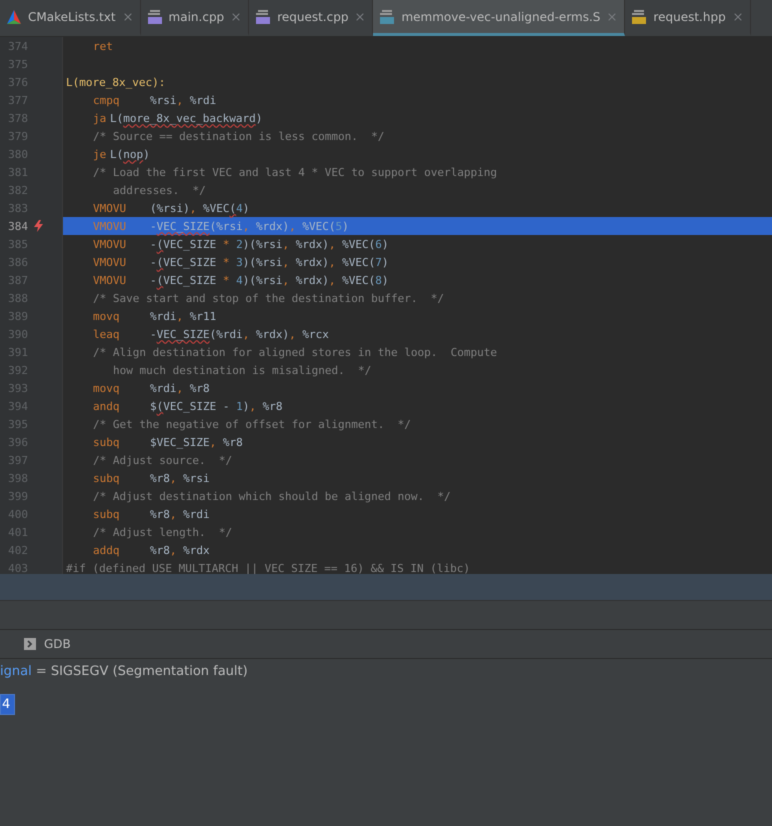 This screenshot has height=826, width=772. Describe the element at coordinates (196, 406) in the screenshot. I see `code-token: VEC_SIZE -` at that location.